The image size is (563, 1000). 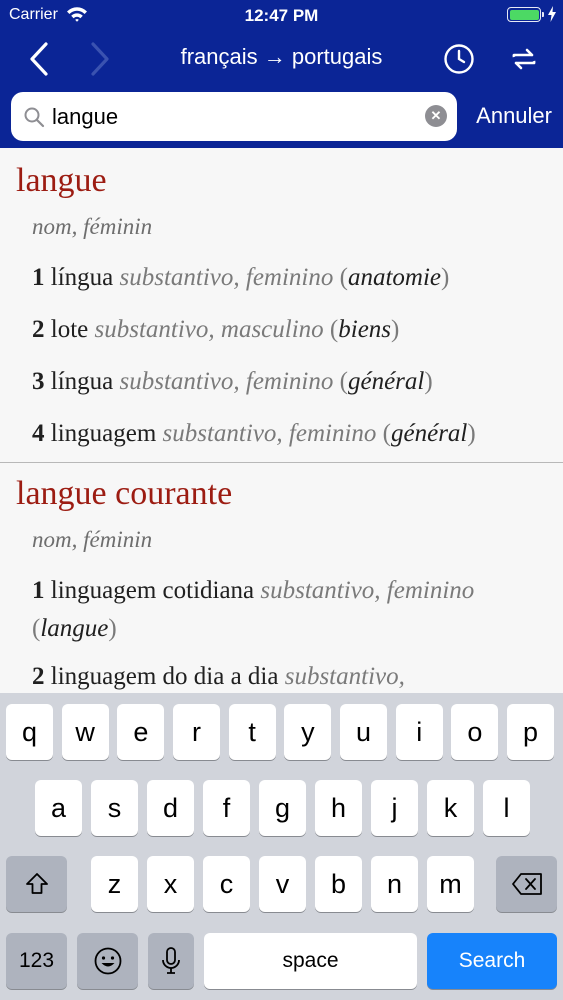 What do you see at coordinates (436, 116) in the screenshot?
I see `clear-search-icon: ✕` at bounding box center [436, 116].